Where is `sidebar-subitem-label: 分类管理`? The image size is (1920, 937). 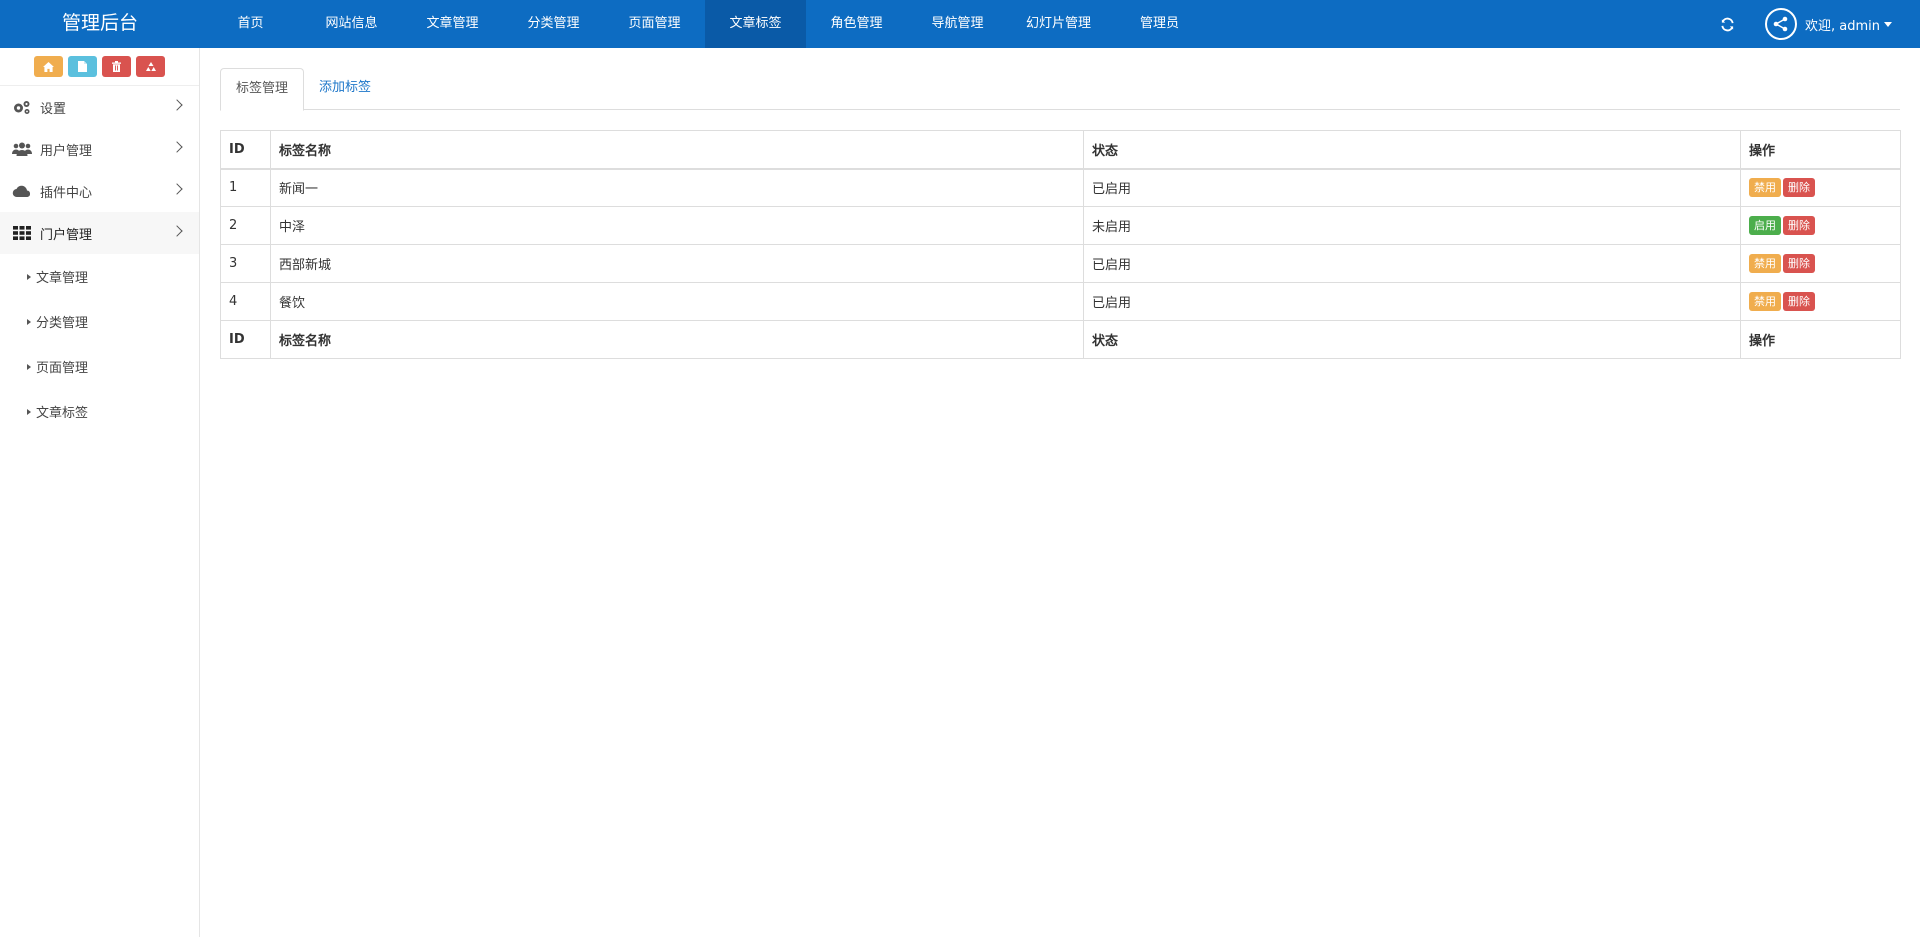 sidebar-subitem-label: 分类管理 is located at coordinates (62, 323).